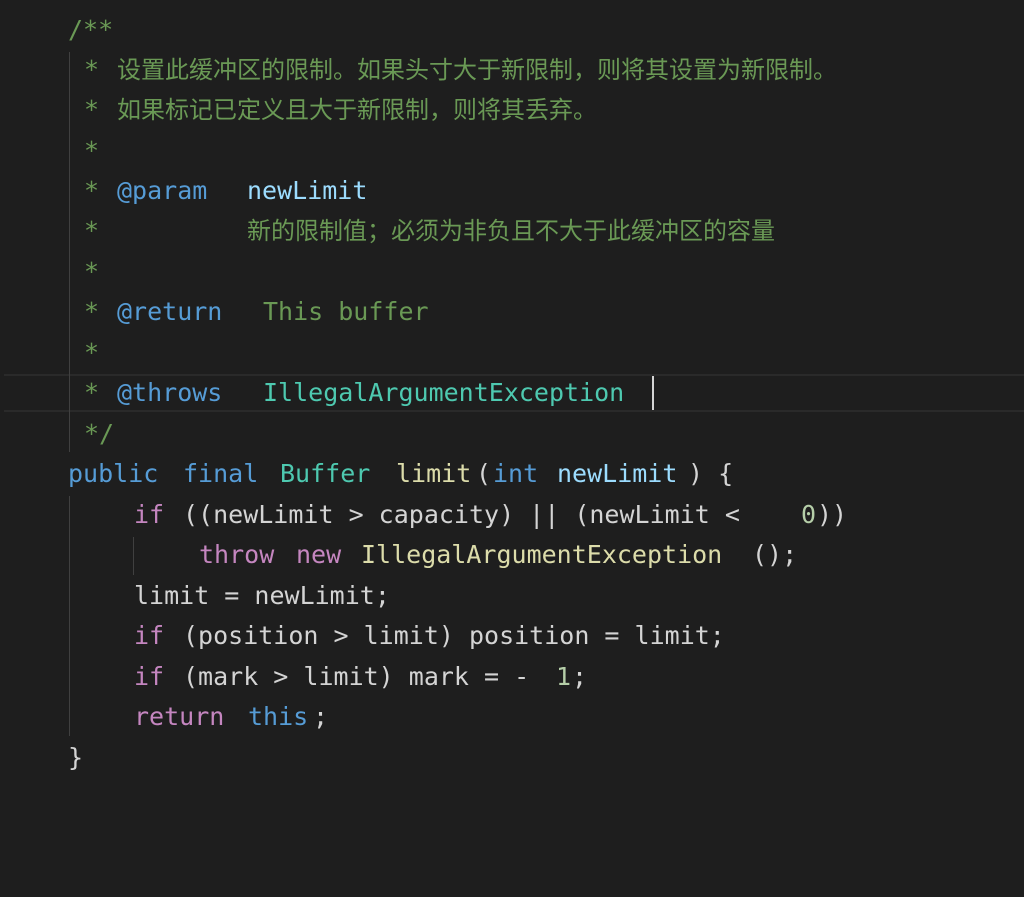 Image resolution: width=1024 pixels, height=897 pixels. I want to click on code-line-18: return this ;, so click(512, 717).